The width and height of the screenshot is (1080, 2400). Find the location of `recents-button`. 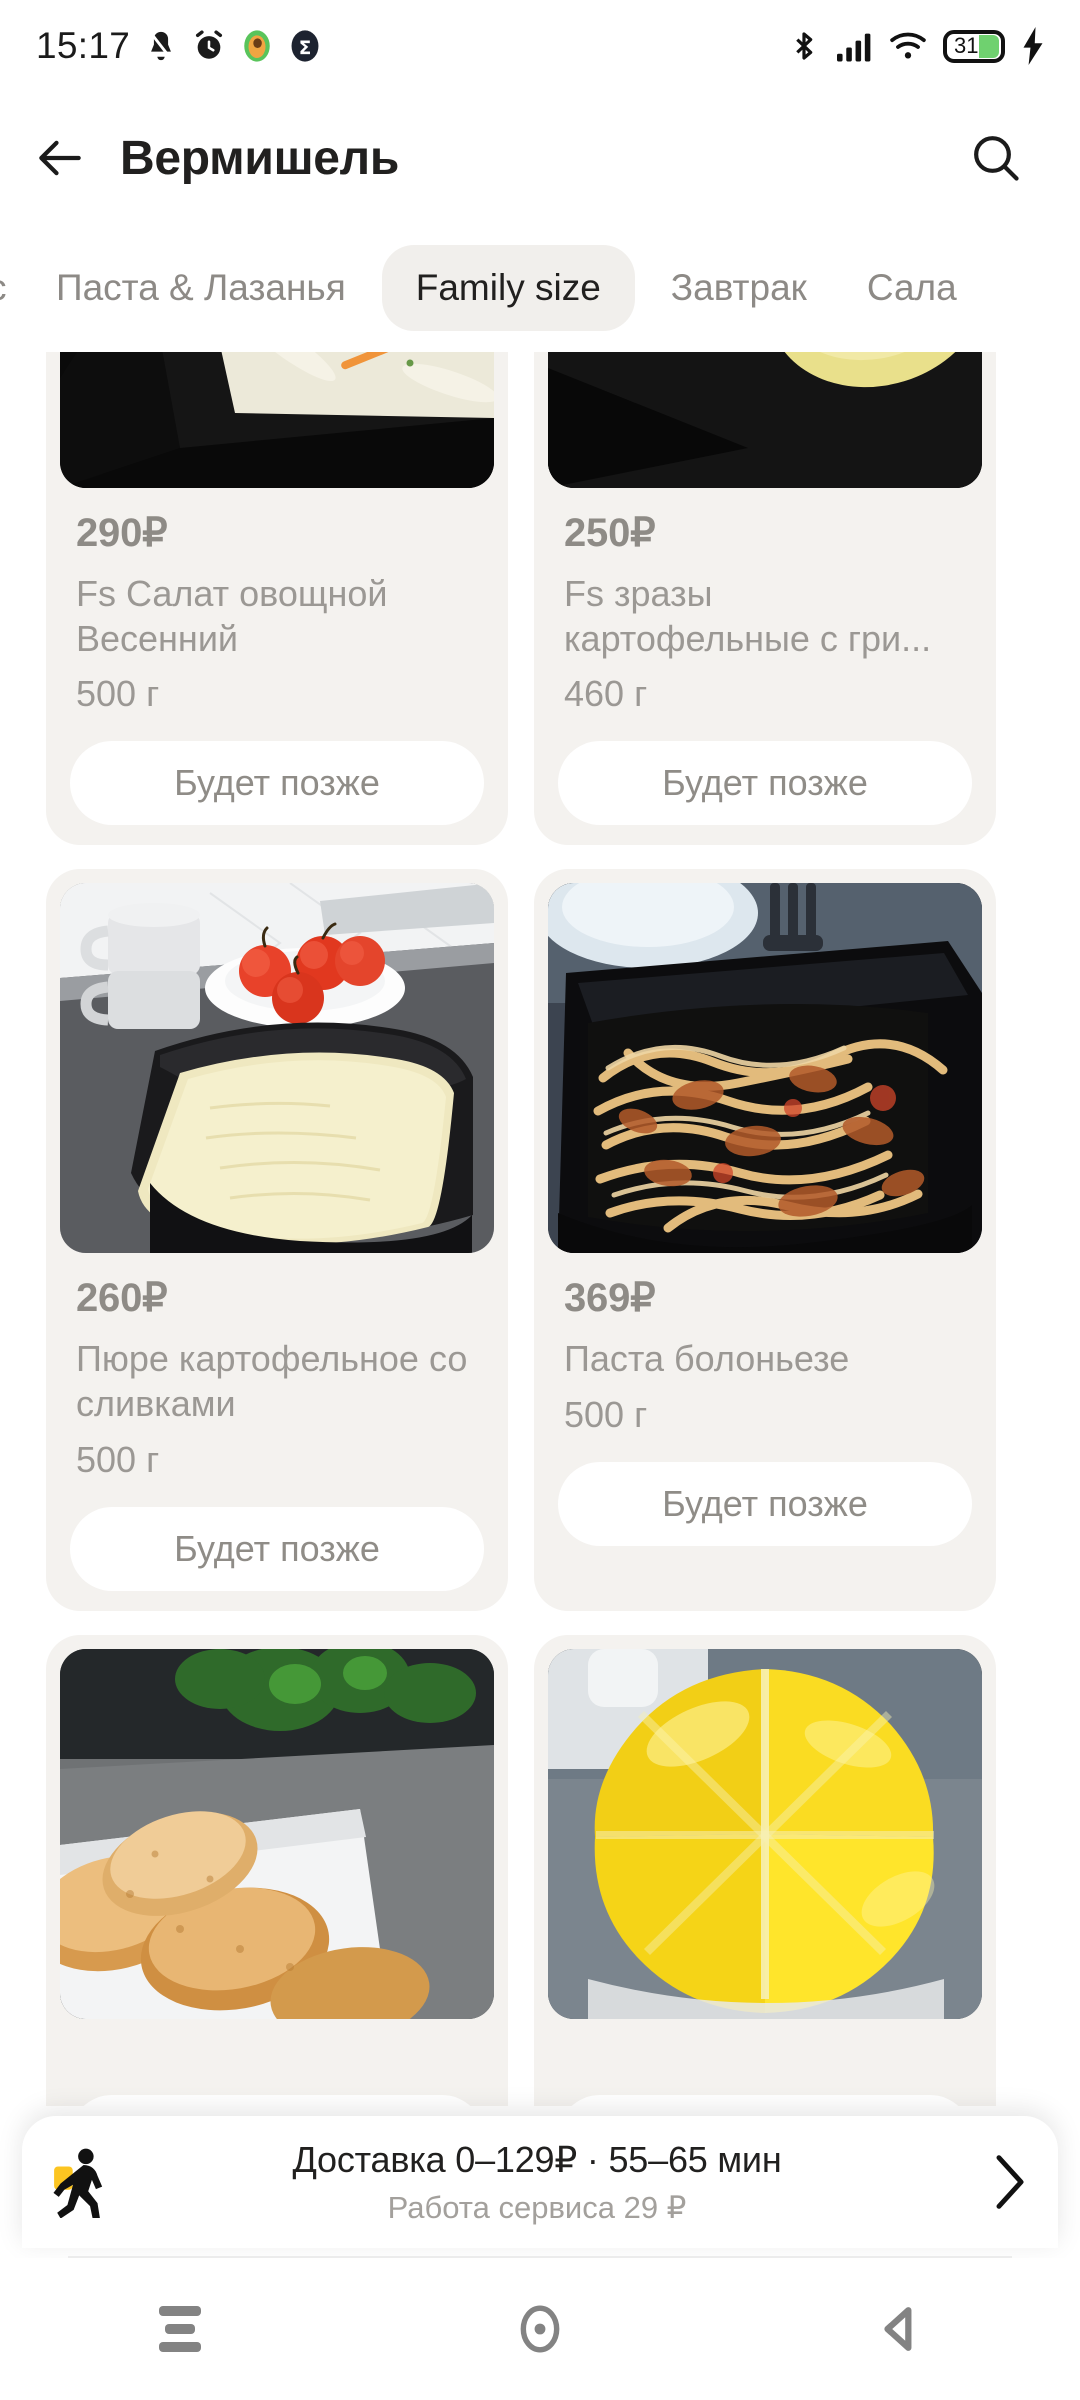

recents-button is located at coordinates (180, 2329).